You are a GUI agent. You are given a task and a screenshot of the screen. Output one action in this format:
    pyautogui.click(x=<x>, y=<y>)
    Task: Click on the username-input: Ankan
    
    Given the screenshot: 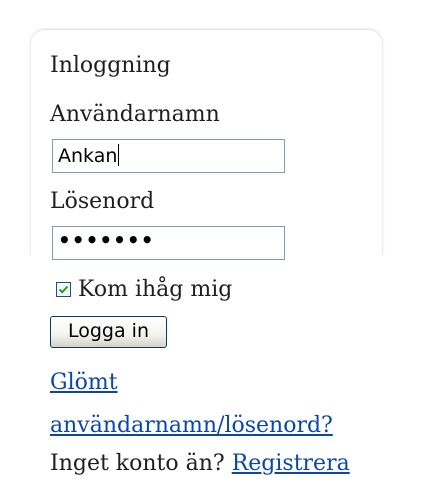 What is the action you would take?
    pyautogui.click(x=168, y=156)
    